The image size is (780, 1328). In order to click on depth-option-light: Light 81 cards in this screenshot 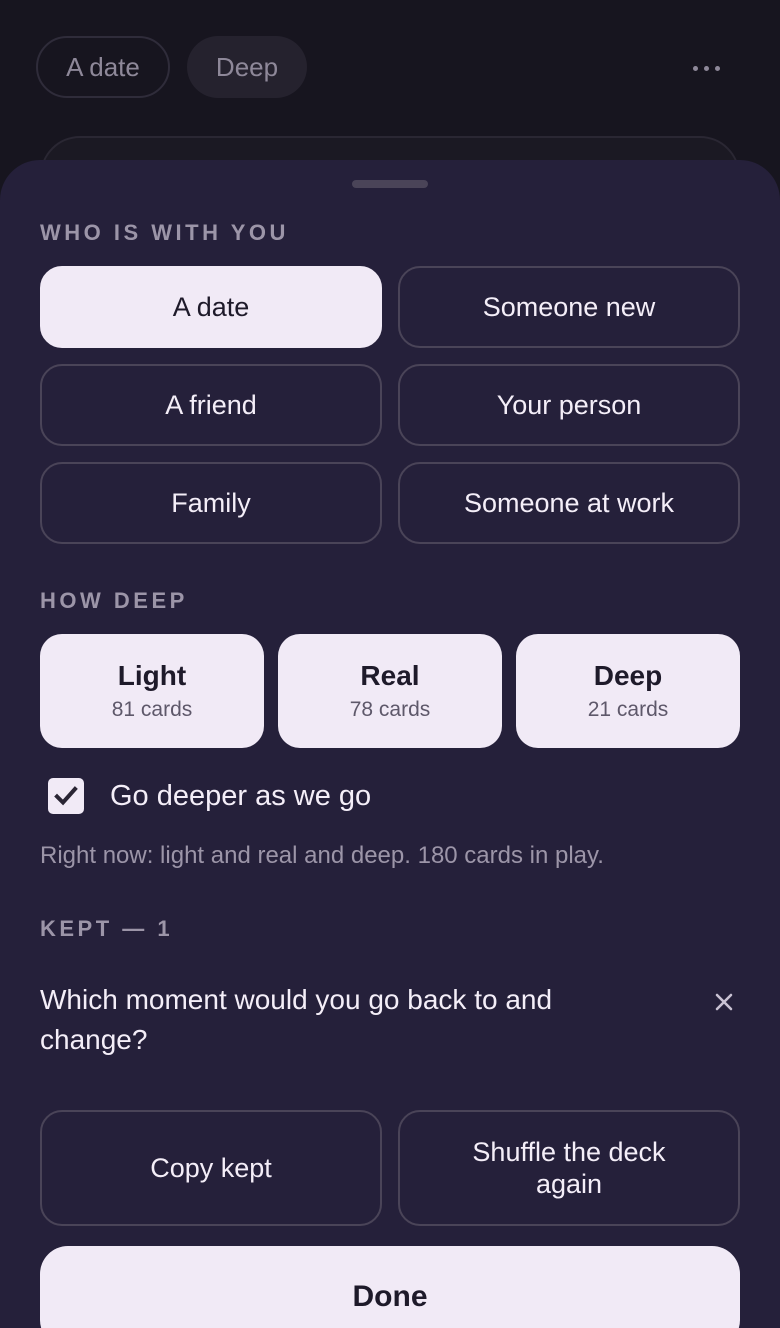, I will do `click(152, 691)`.